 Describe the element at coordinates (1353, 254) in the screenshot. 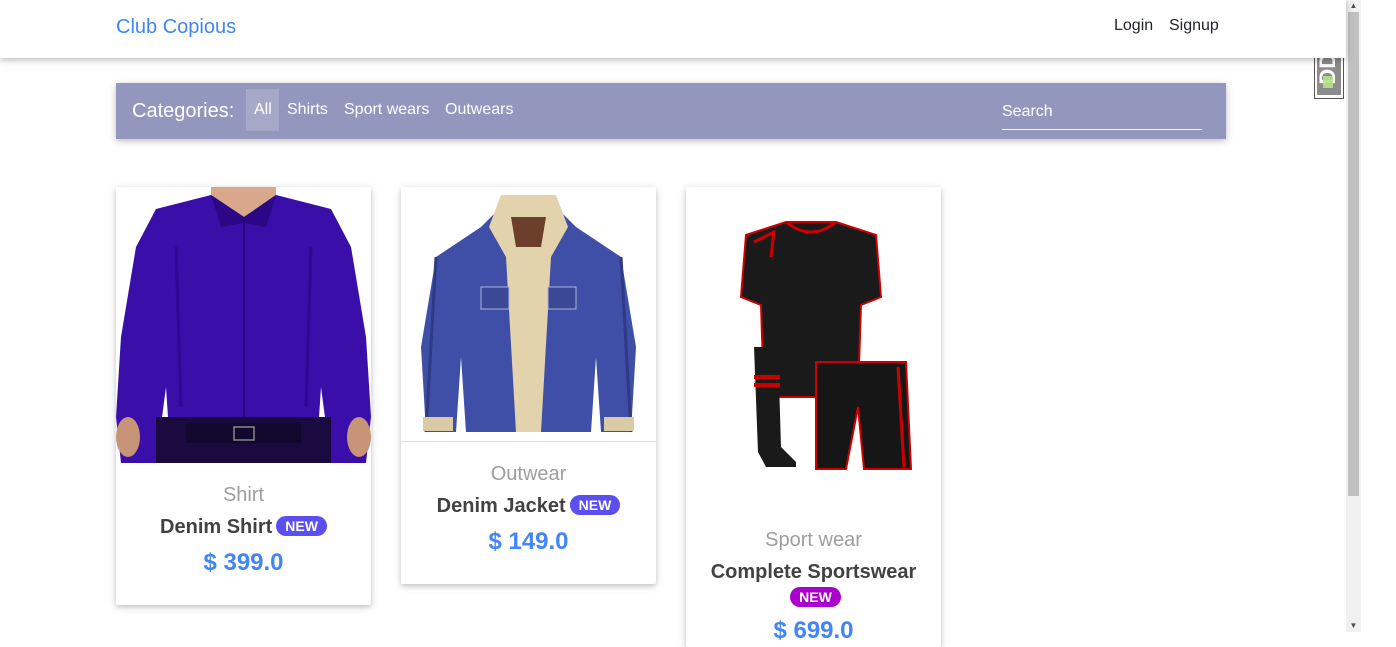

I see `scrollbar-thumb` at that location.